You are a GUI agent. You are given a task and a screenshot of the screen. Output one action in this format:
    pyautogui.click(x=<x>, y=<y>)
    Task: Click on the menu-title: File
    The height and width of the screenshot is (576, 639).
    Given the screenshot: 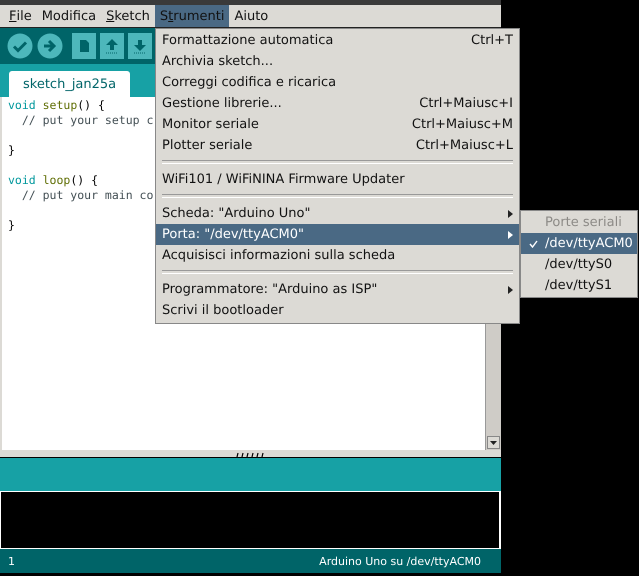 What is the action you would take?
    pyautogui.click(x=20, y=16)
    